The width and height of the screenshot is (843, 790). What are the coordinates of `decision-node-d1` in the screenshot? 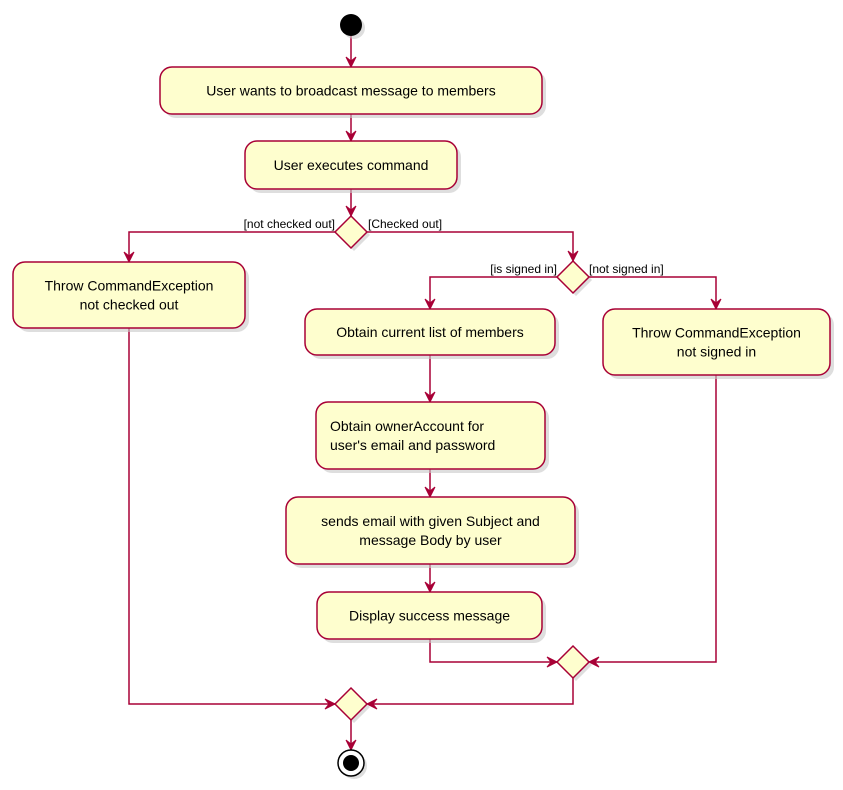 It's located at (351, 232).